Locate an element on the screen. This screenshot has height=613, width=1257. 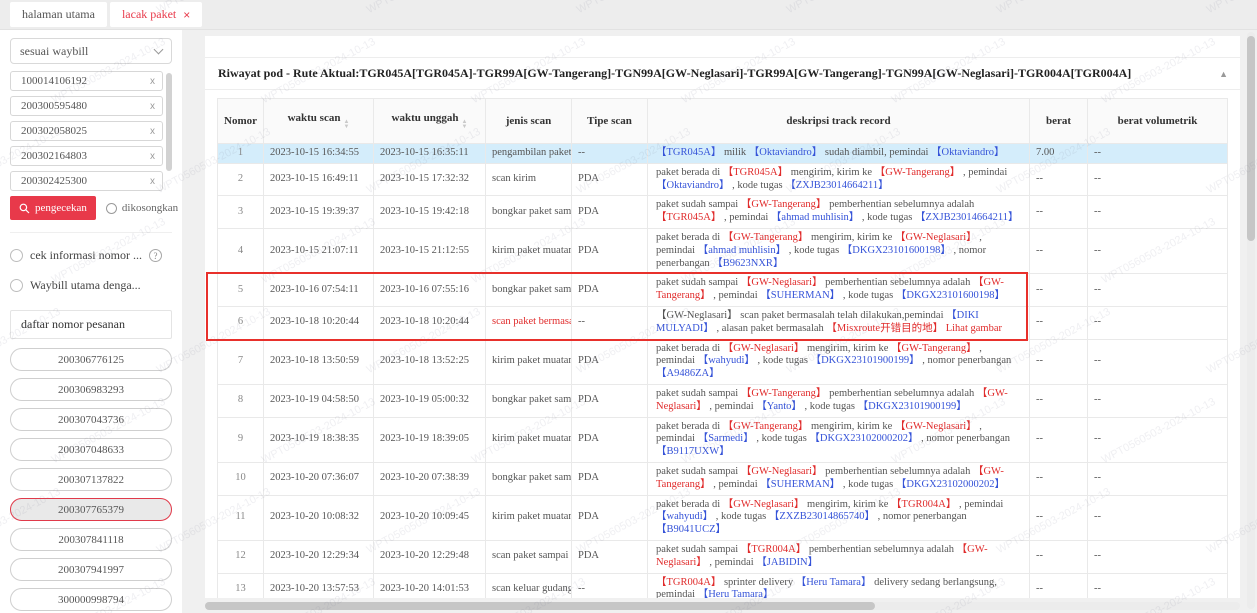
check-button: pengecekan is located at coordinates (53, 208).